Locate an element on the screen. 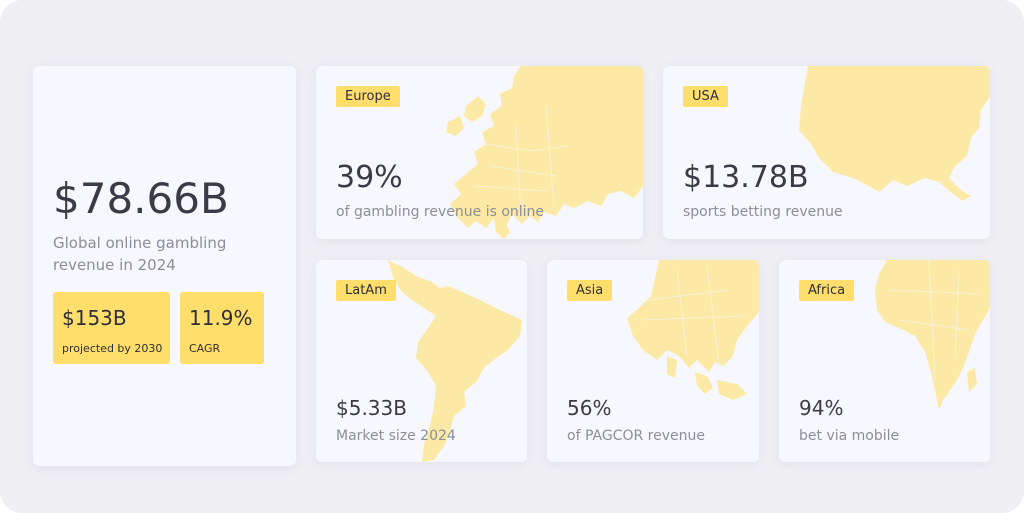 This screenshot has width=1024, height=513. asia-tag: Asia is located at coordinates (590, 290).